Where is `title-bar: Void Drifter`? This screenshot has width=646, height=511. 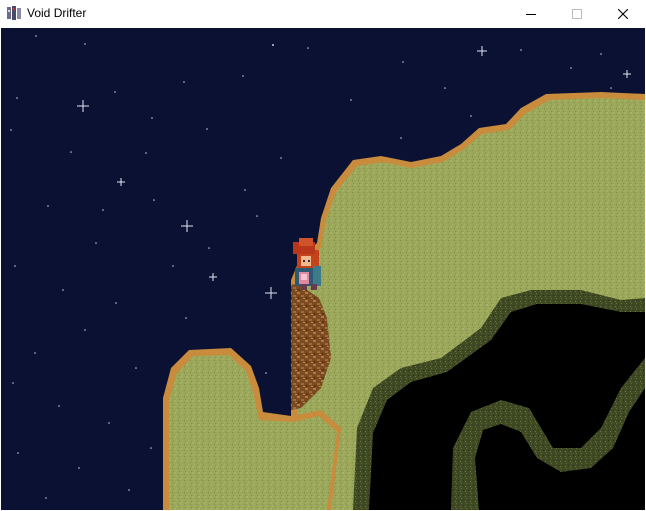 title-bar: Void Drifter is located at coordinates (323, 14).